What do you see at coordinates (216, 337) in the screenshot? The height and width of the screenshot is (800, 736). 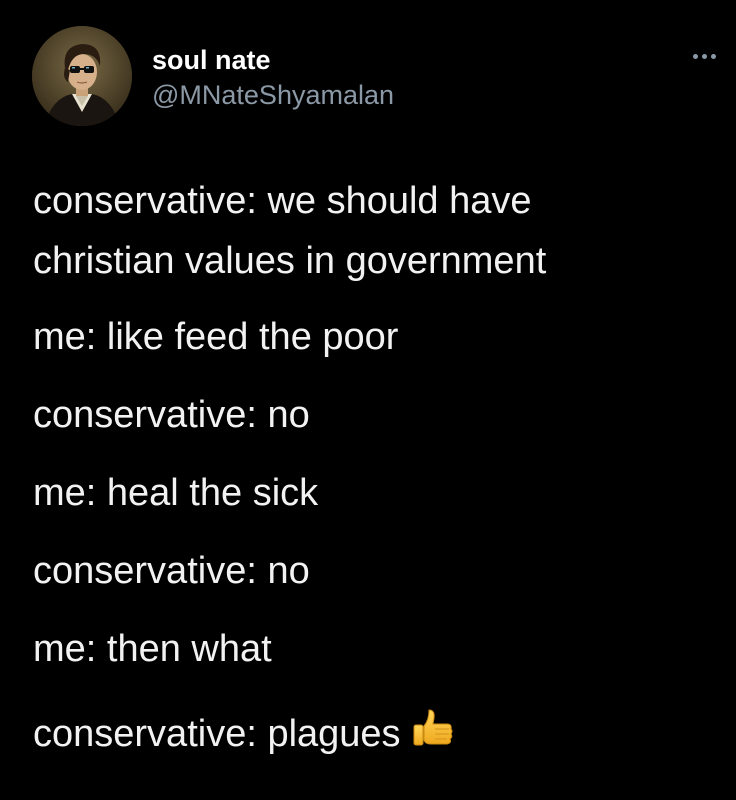 I see `tweet-line: me: like feed the poor` at bounding box center [216, 337].